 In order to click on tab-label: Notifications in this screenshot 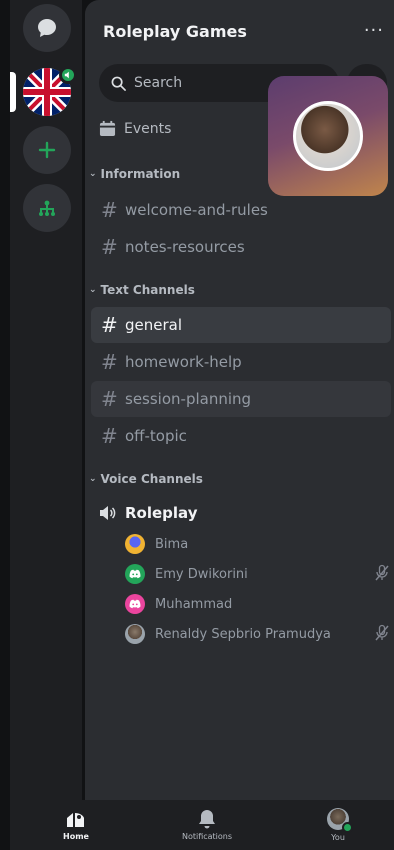, I will do `click(207, 836)`.